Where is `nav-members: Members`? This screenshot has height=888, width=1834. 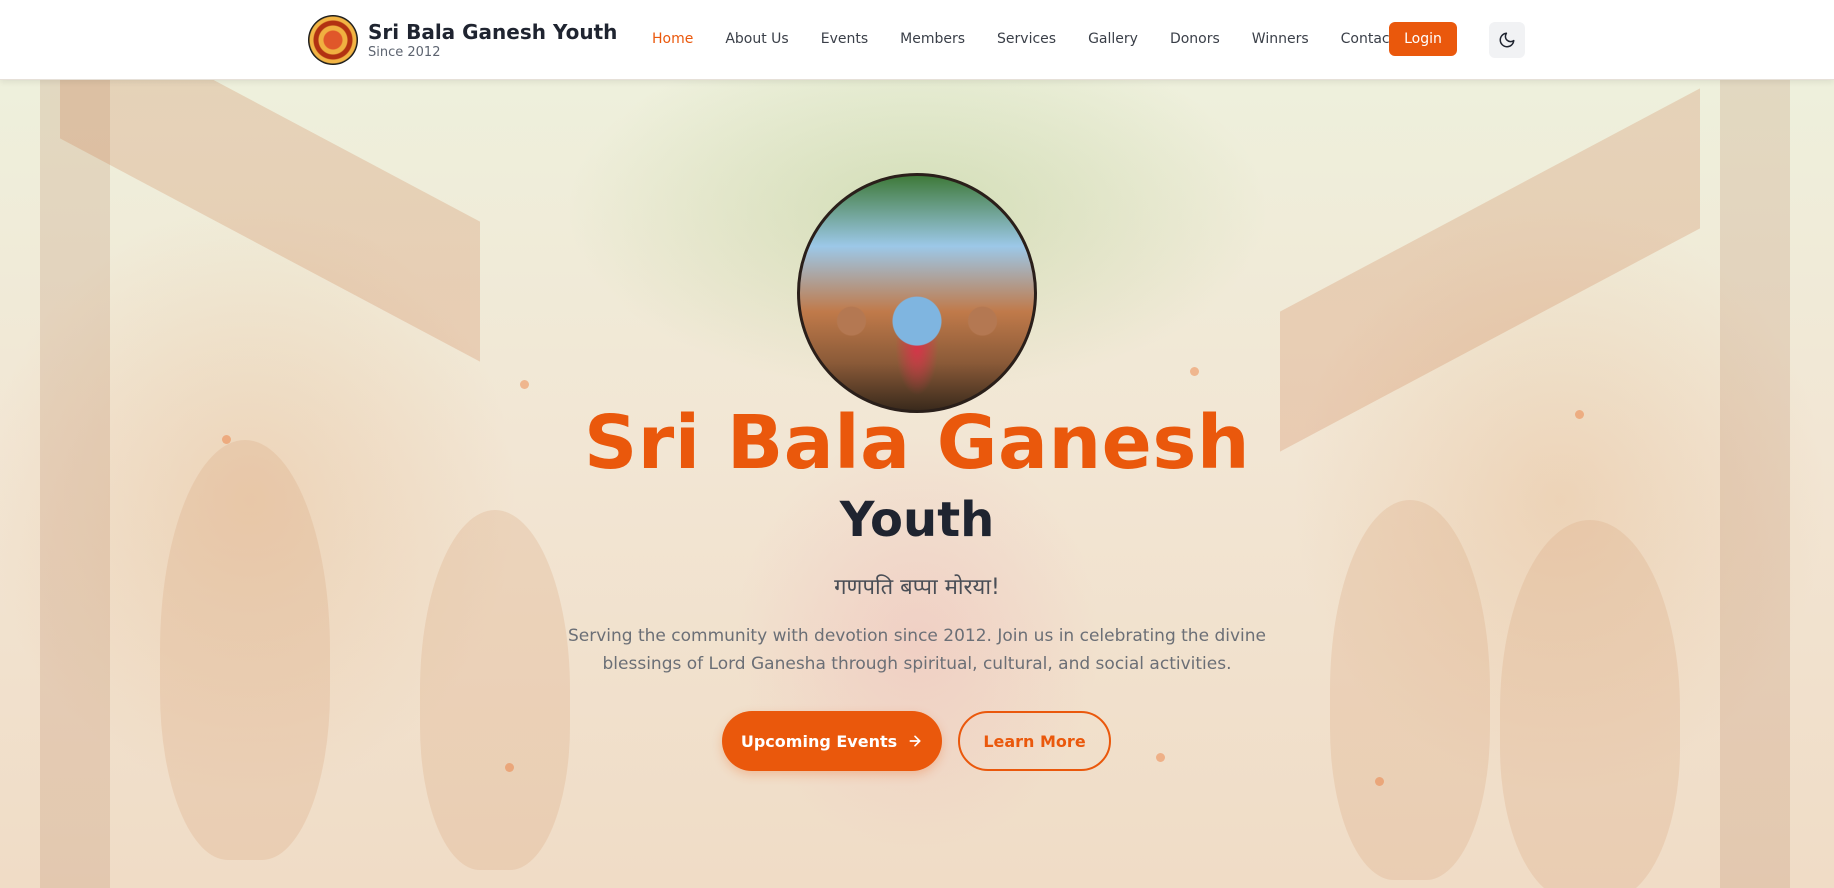 nav-members: Members is located at coordinates (932, 39).